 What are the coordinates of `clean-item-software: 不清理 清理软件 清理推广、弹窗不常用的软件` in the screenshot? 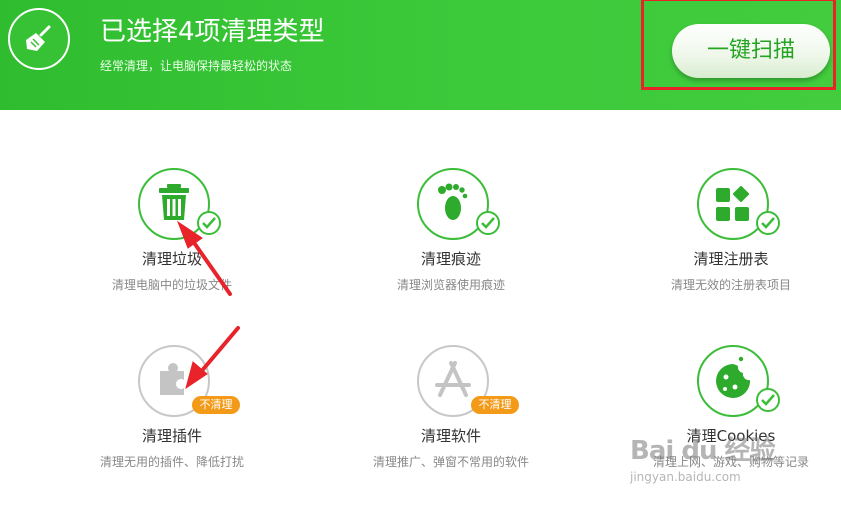 It's located at (454, 415).